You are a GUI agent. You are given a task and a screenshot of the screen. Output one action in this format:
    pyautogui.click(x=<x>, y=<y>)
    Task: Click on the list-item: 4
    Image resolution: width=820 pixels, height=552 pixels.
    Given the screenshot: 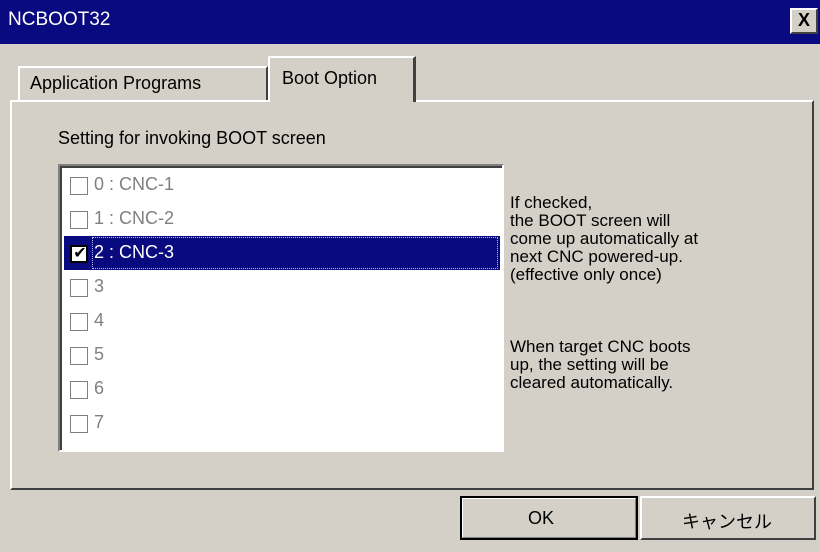 What is the action you would take?
    pyautogui.click(x=282, y=321)
    